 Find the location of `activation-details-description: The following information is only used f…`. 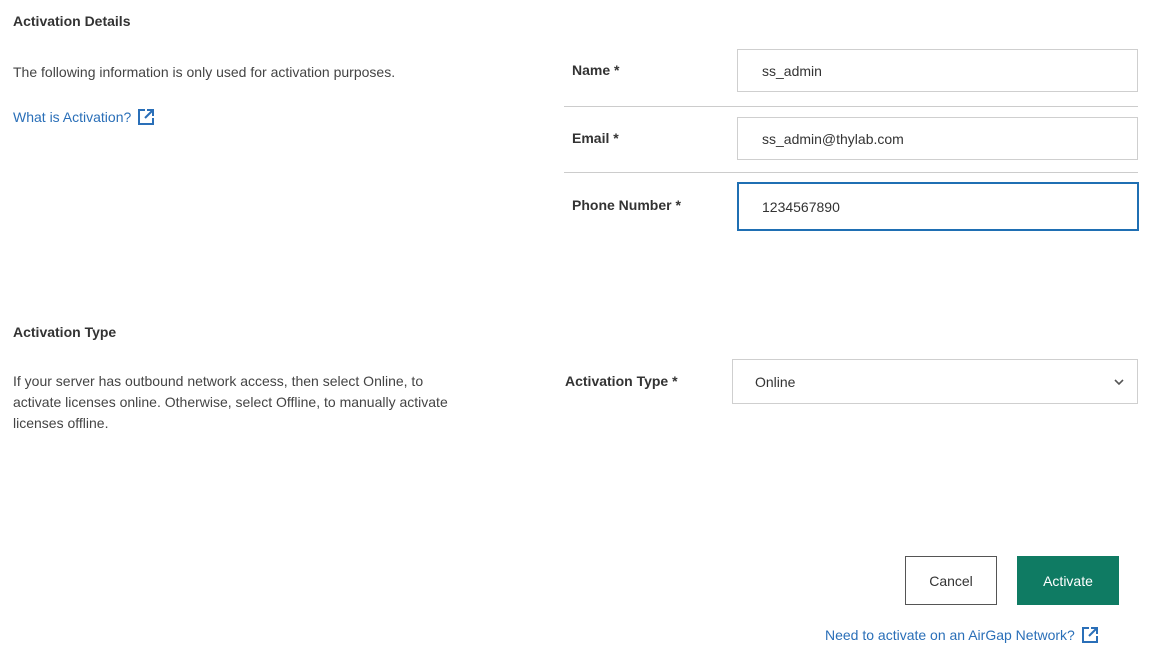

activation-details-description: The following information is only used f… is located at coordinates (204, 72).